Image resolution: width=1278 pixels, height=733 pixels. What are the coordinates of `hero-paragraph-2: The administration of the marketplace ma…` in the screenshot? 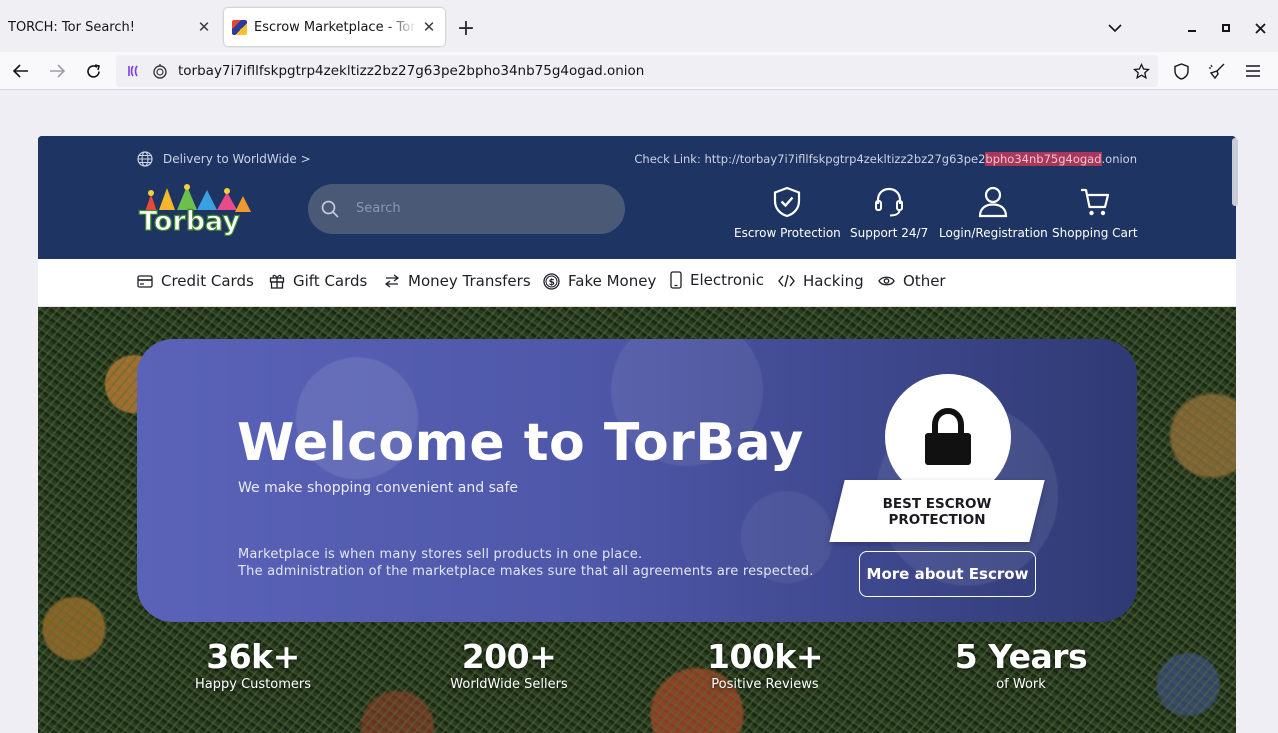 It's located at (526, 571).